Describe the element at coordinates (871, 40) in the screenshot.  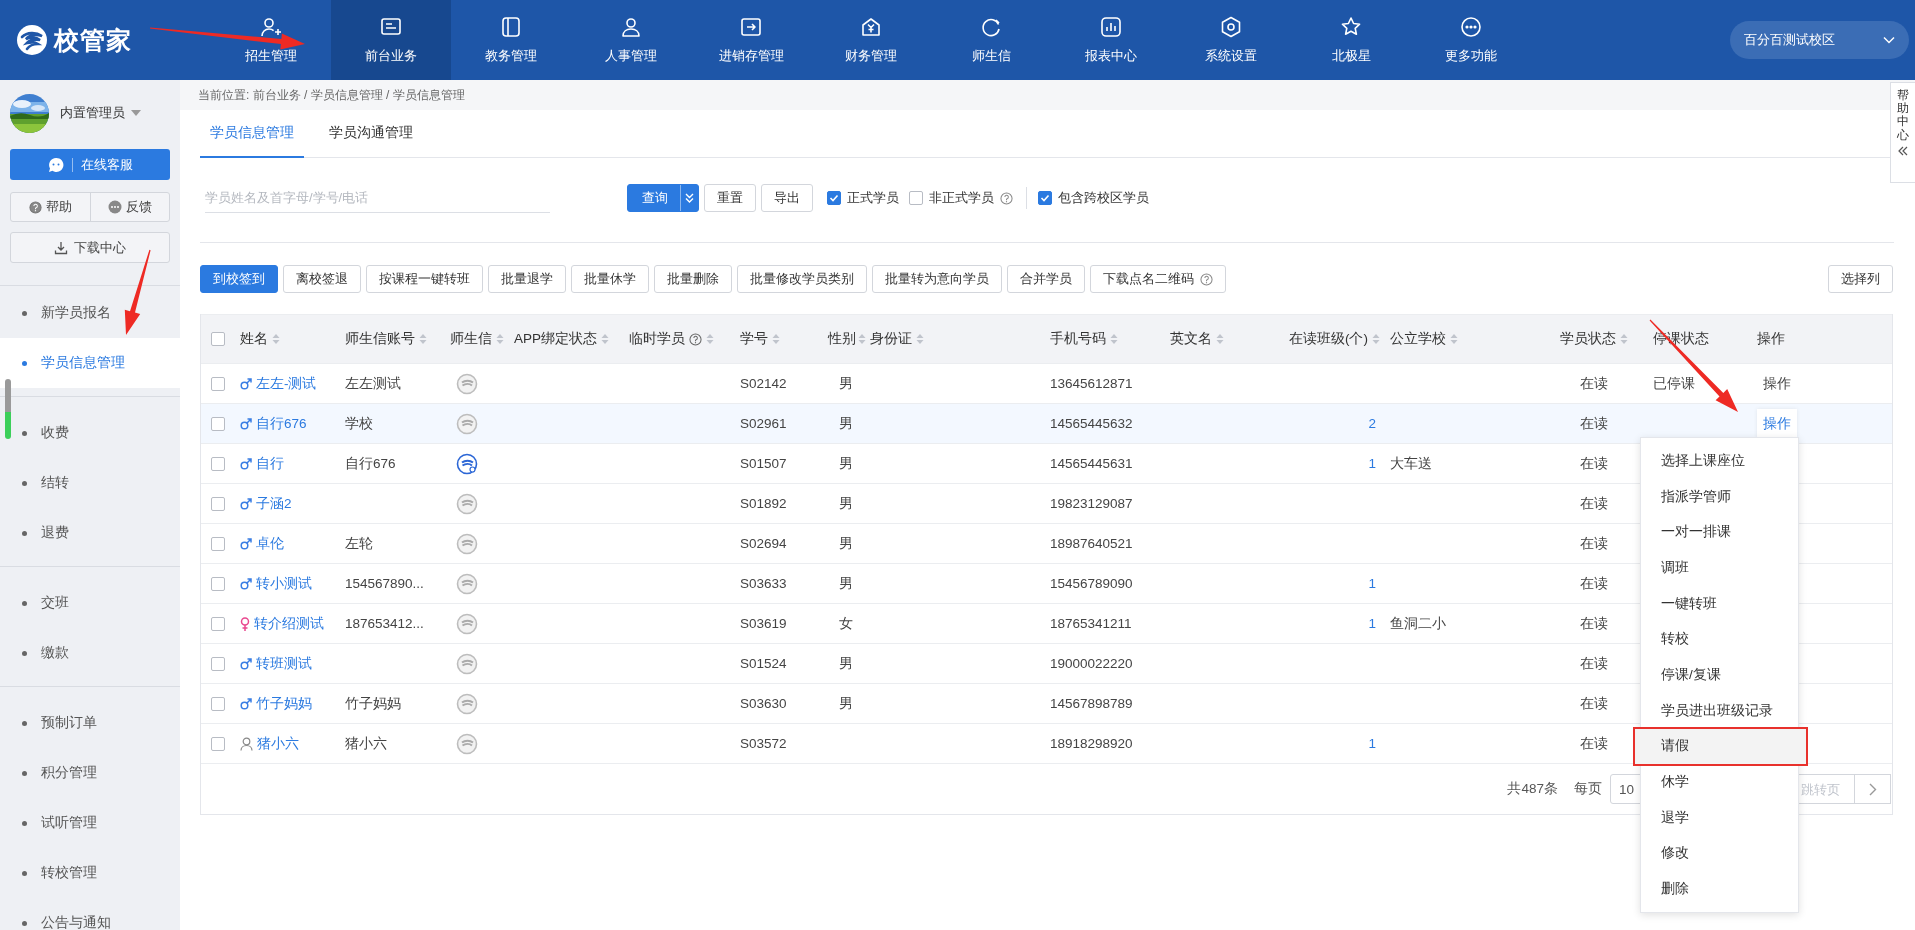
I see `nav-tab: 财务管理` at that location.